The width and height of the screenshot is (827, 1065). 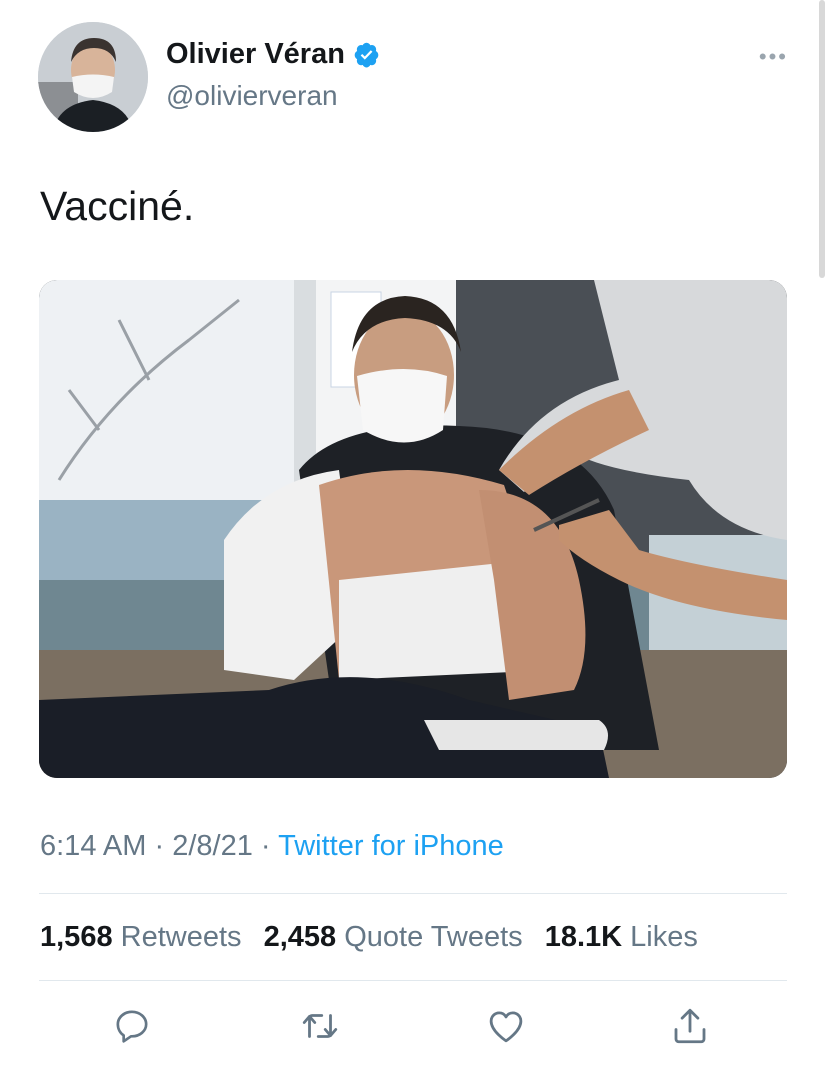 What do you see at coordinates (506, 1026) in the screenshot?
I see `like-icon` at bounding box center [506, 1026].